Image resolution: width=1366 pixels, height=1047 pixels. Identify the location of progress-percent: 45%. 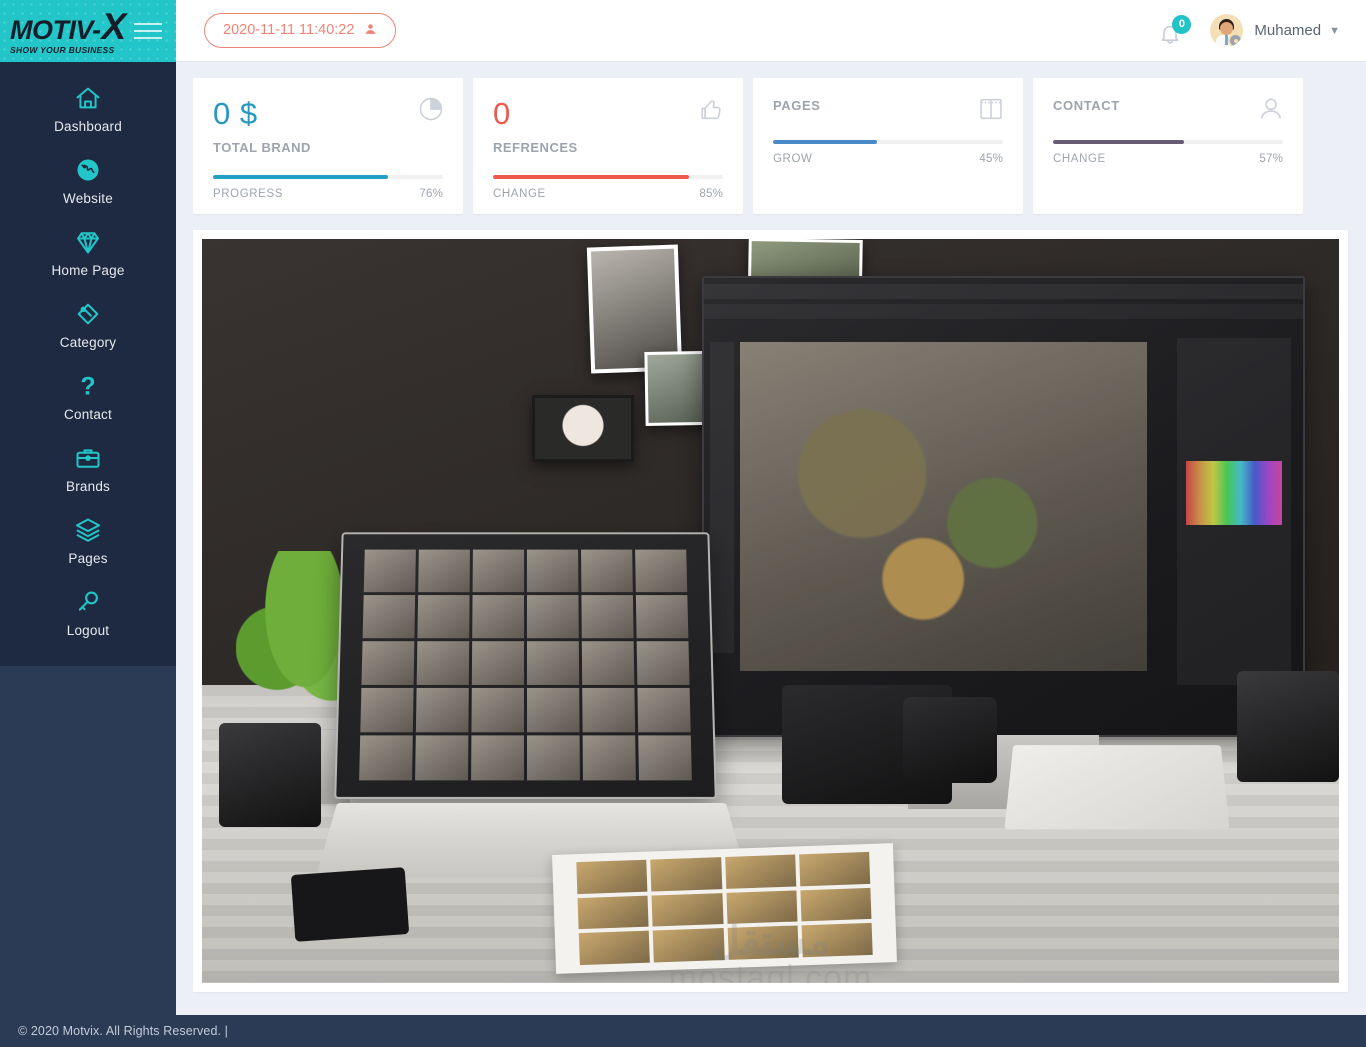
(991, 159).